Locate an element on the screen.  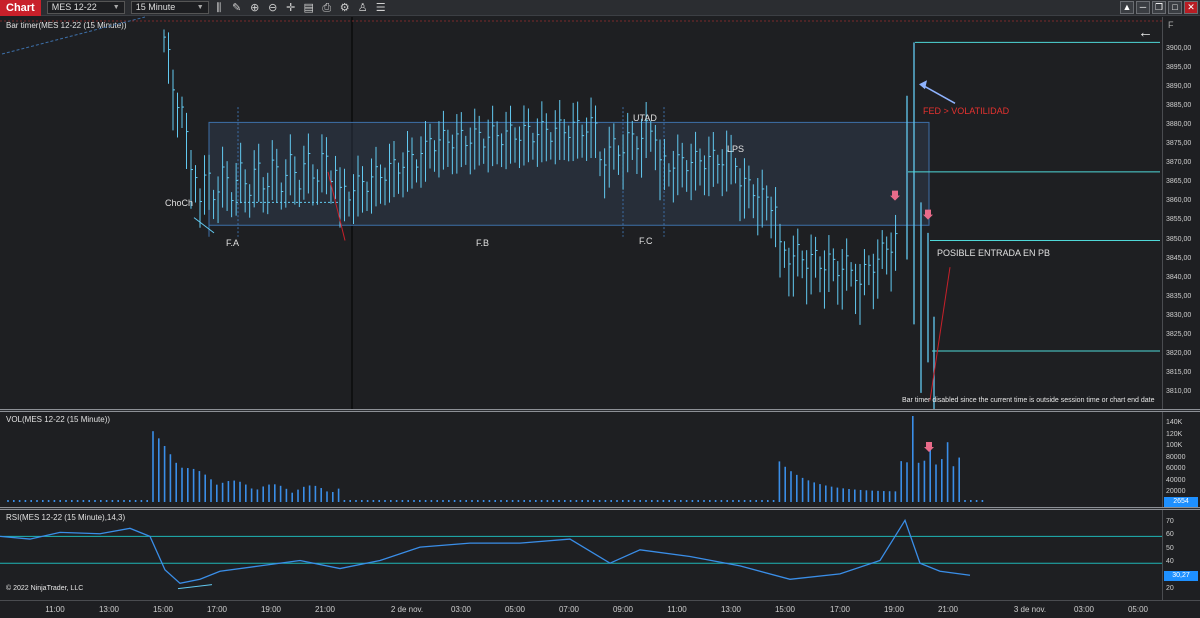
axis-tick-label: 20 is located at coordinates (1170, 588).